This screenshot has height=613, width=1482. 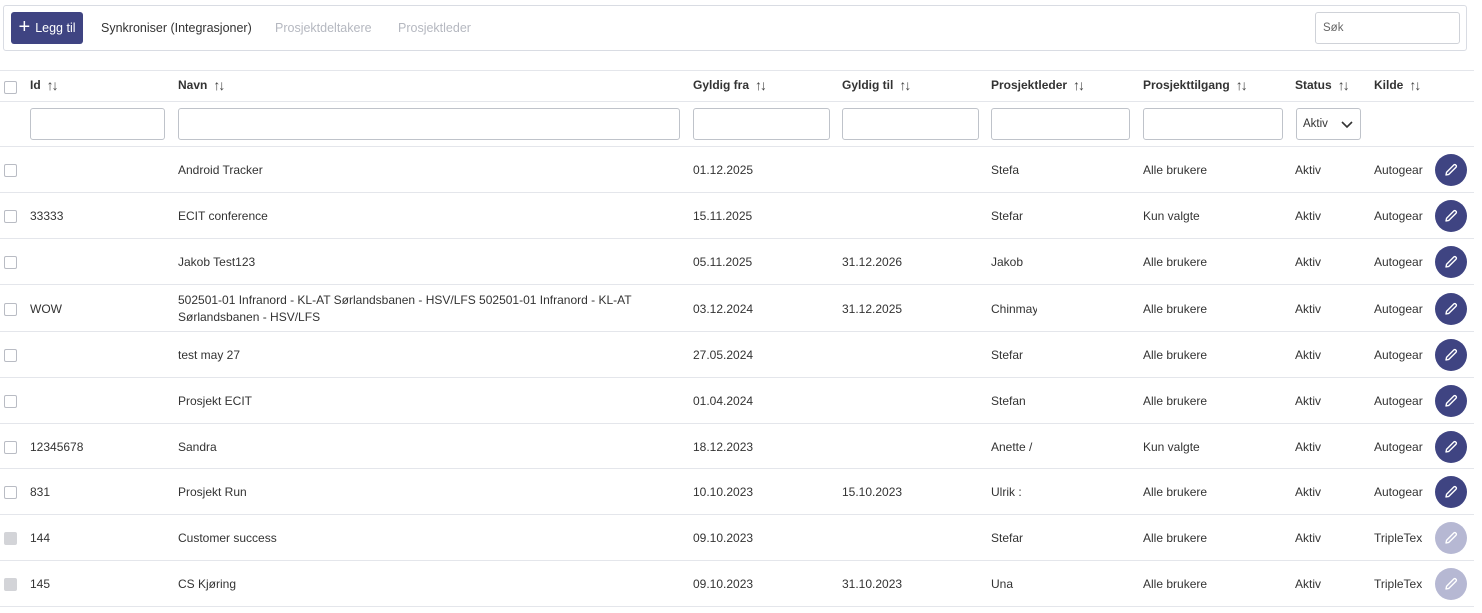 What do you see at coordinates (723, 308) in the screenshot?
I see `cell-valid-from: 03.12.2024` at bounding box center [723, 308].